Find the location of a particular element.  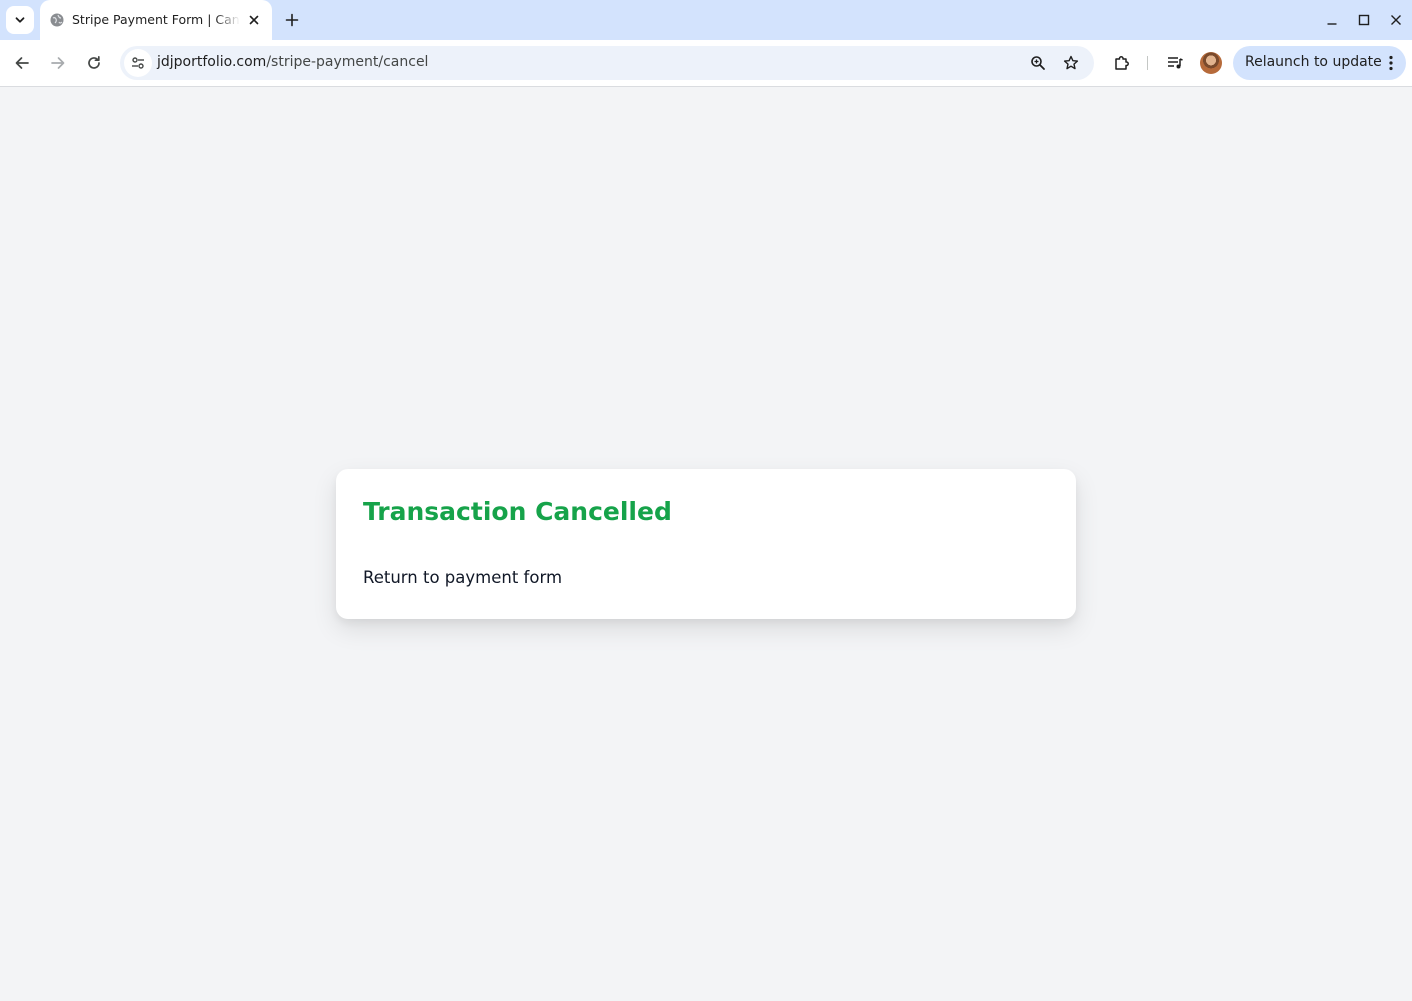

address-bar: jdjportfolio.com/stripe-payment/cancel is located at coordinates (607, 63).